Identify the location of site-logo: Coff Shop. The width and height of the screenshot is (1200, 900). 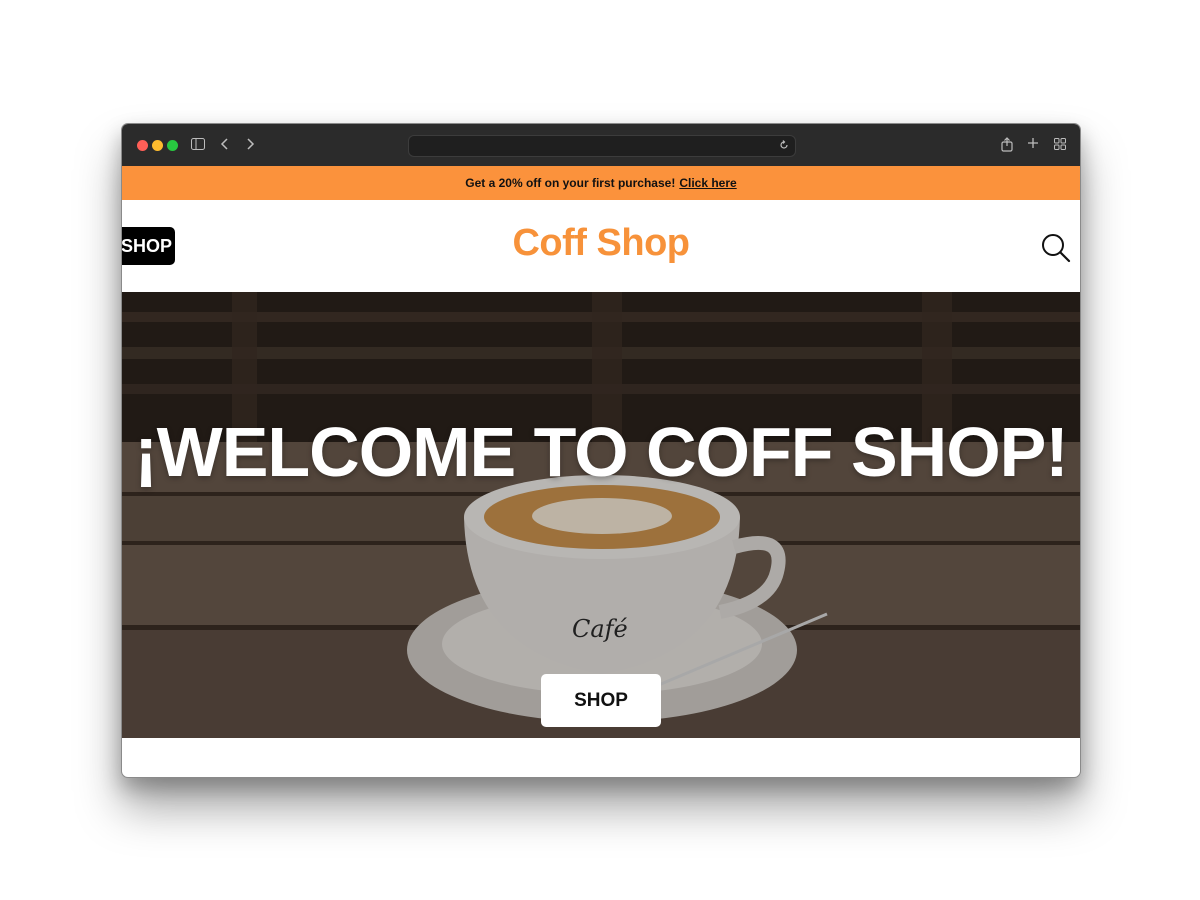
(601, 243).